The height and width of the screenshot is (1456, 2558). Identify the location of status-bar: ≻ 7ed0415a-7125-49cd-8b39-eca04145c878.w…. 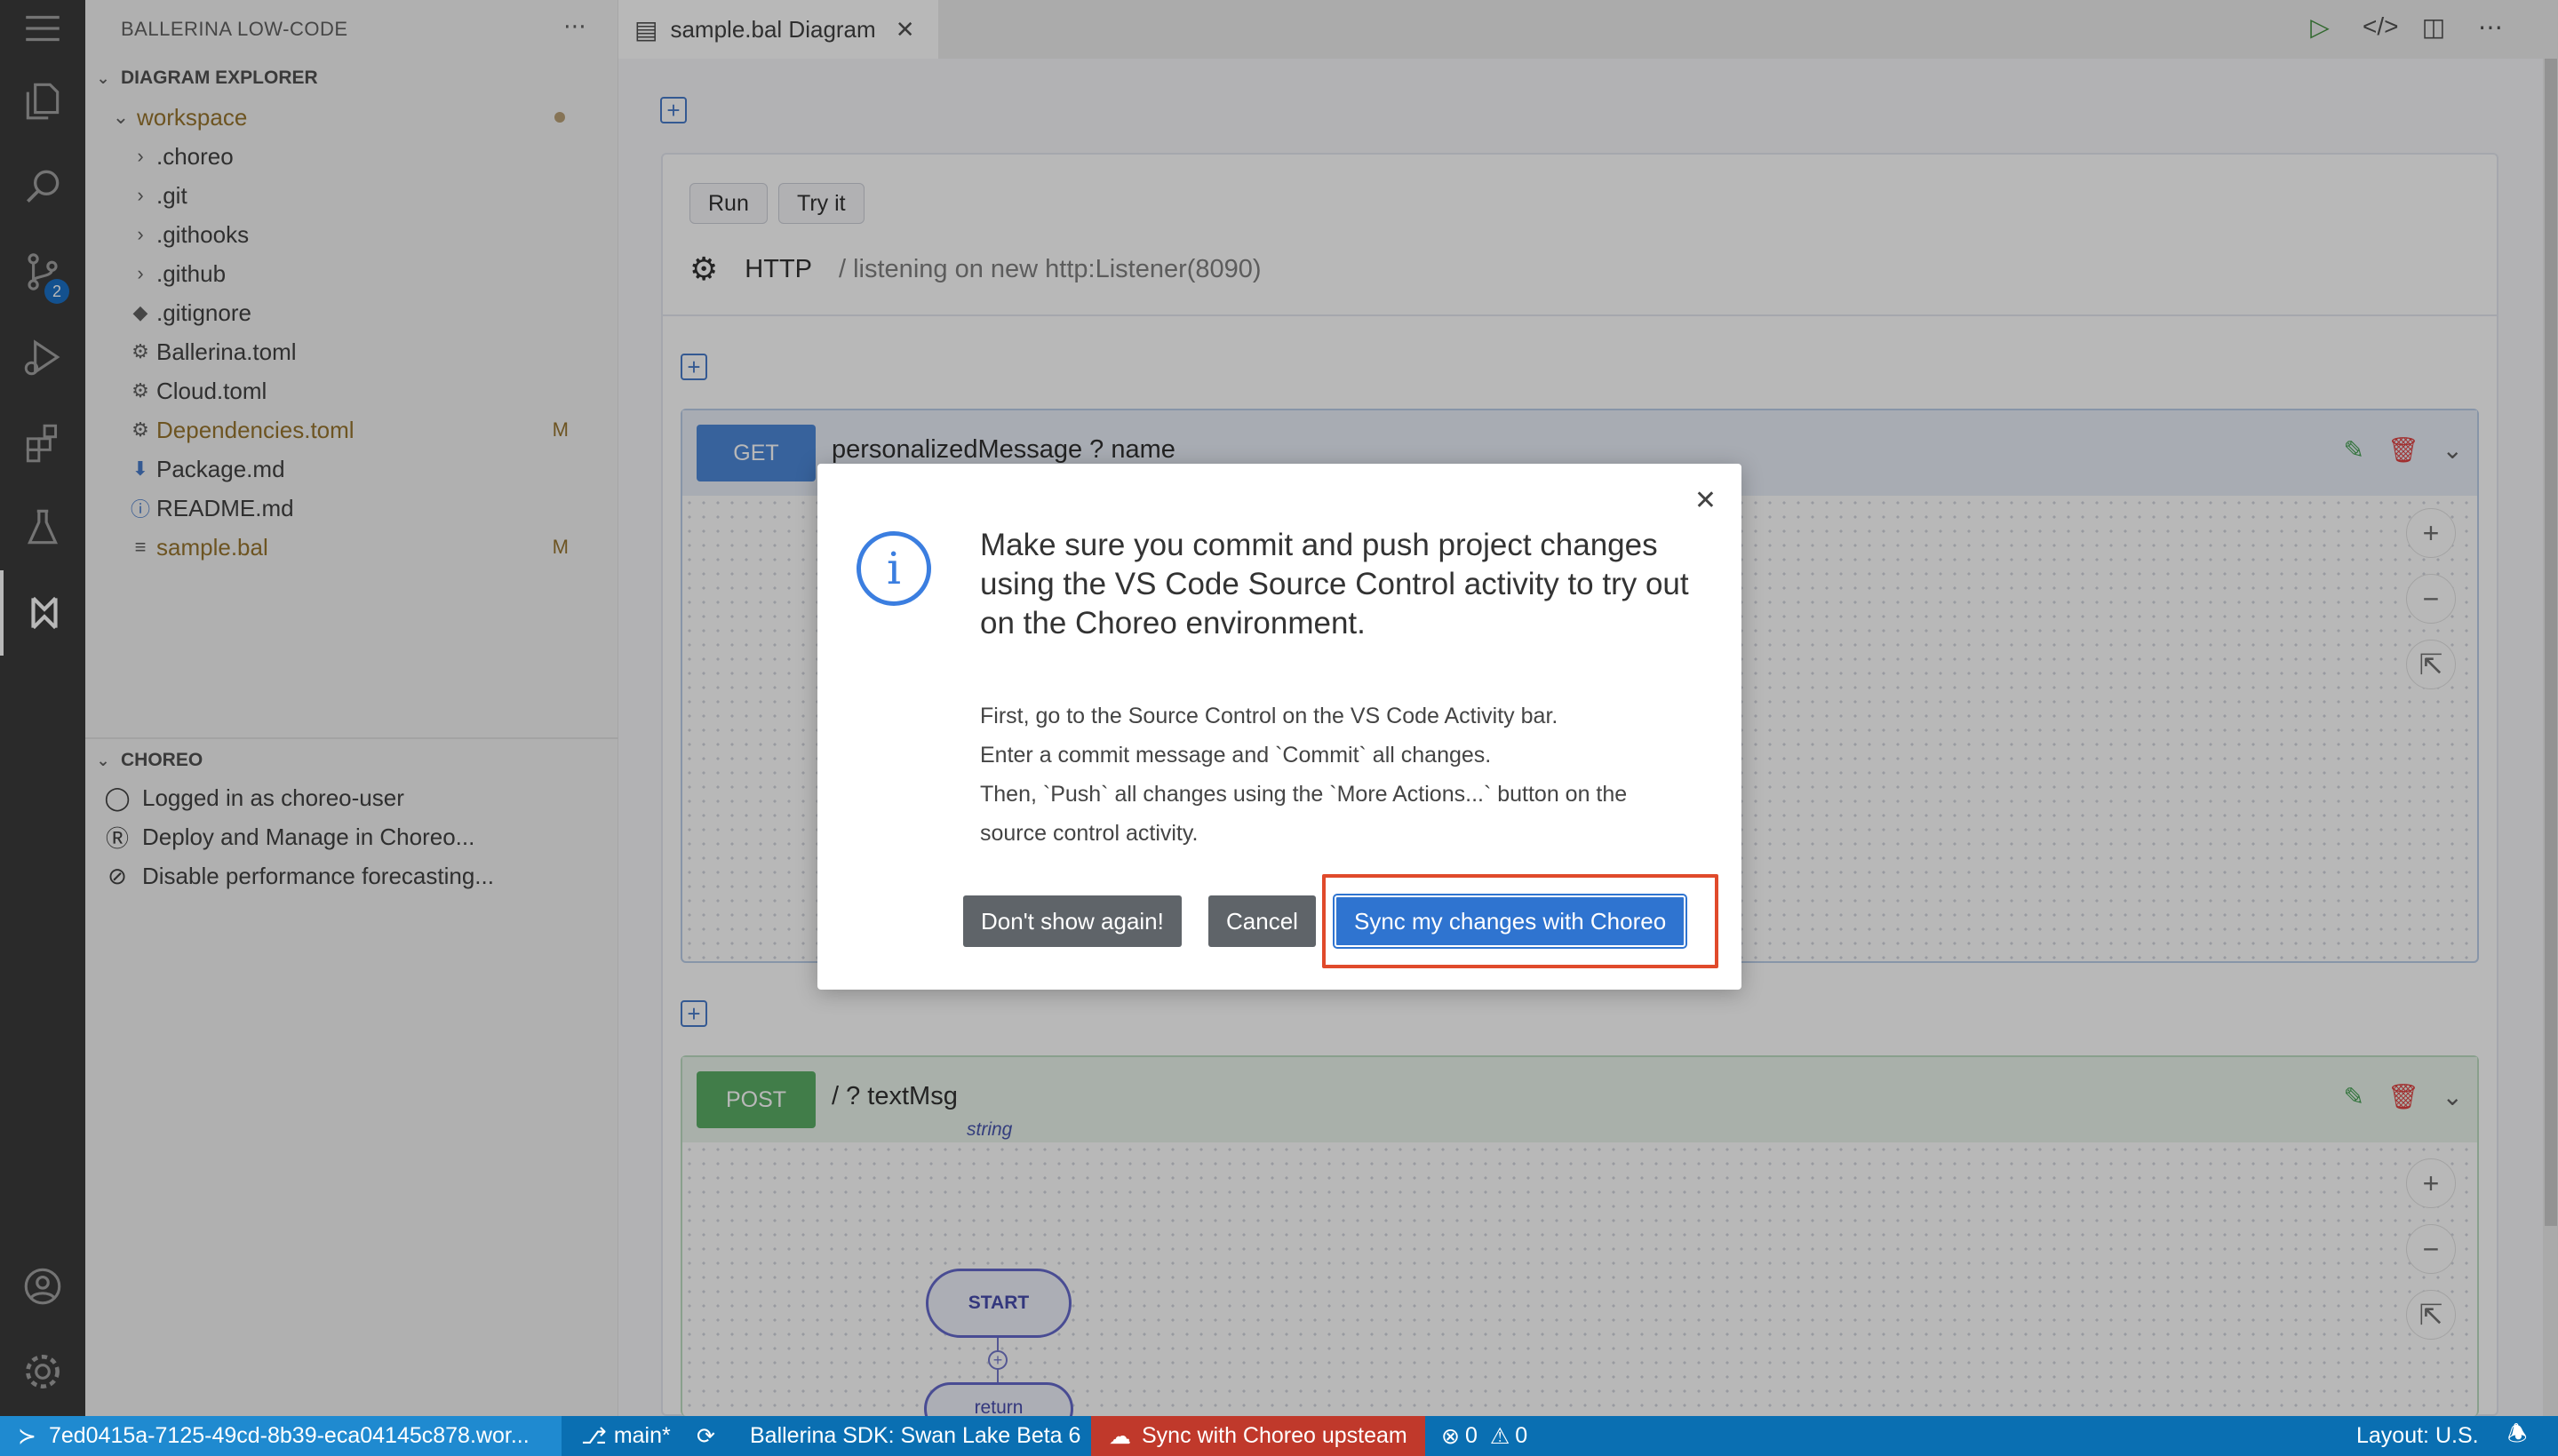
(1279, 1436).